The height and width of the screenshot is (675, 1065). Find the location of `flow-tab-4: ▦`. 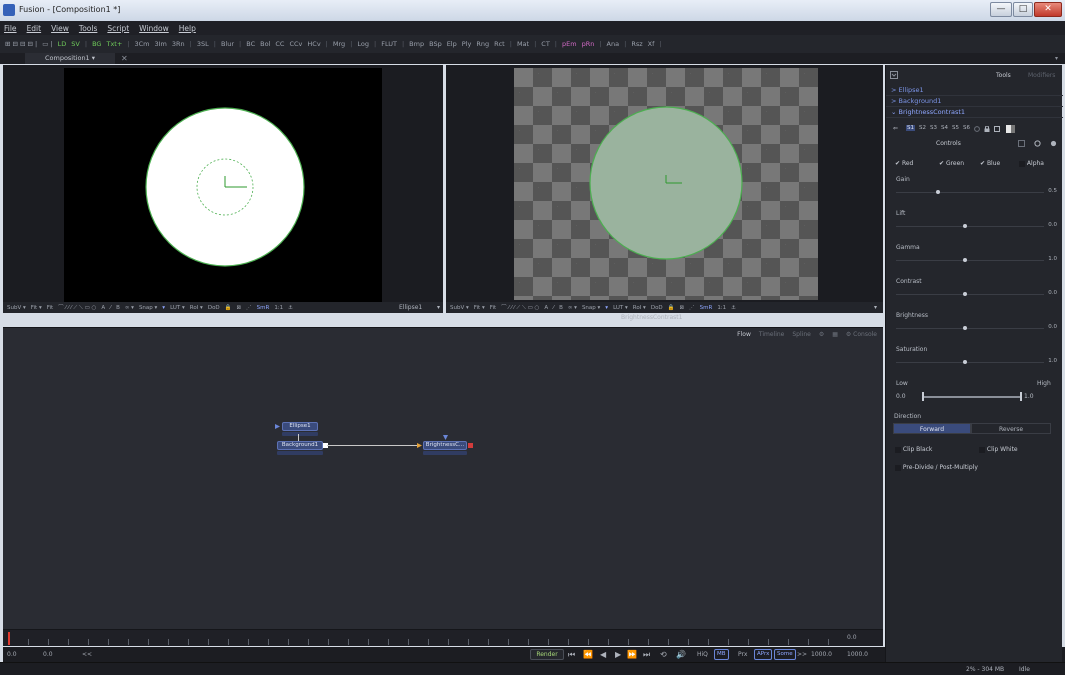

flow-tab-4: ▦ is located at coordinates (835, 334).